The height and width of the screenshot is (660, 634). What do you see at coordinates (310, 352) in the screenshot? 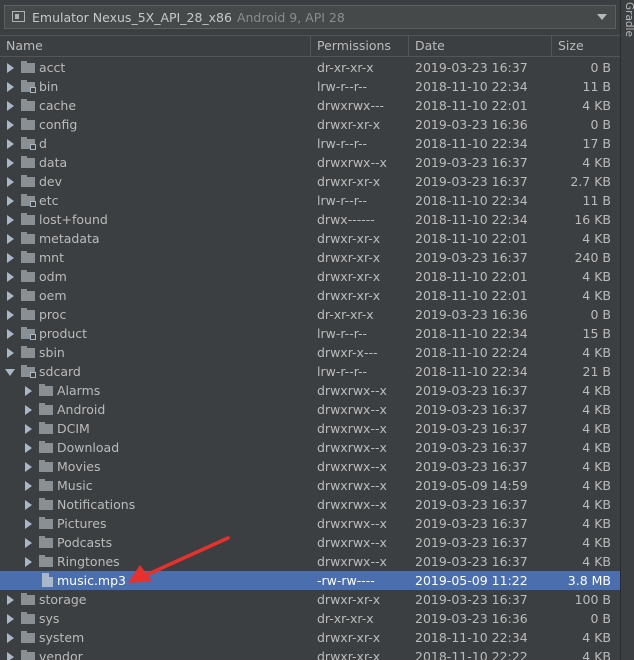
I see `table-row: sbin drwxr-x--- 2018-11-10 22:24 4 KB` at bounding box center [310, 352].